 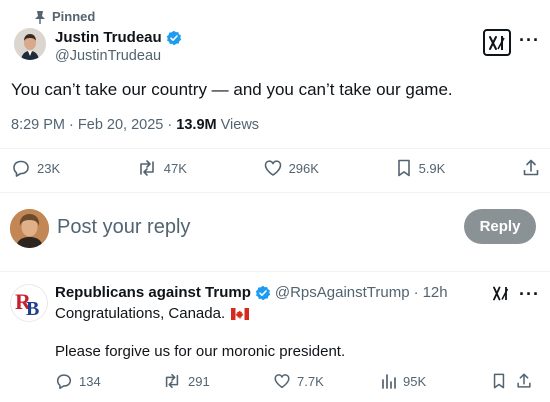 I want to click on repost-button: 47K, so click(x=161, y=168).